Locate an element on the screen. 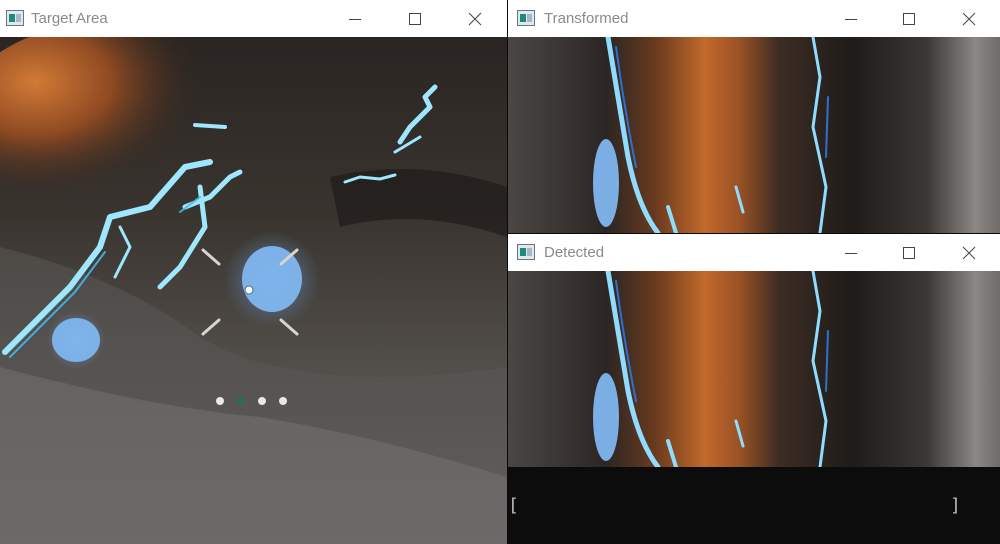 This screenshot has height=544, width=1000. console-open-bracket: [ is located at coordinates (513, 505).